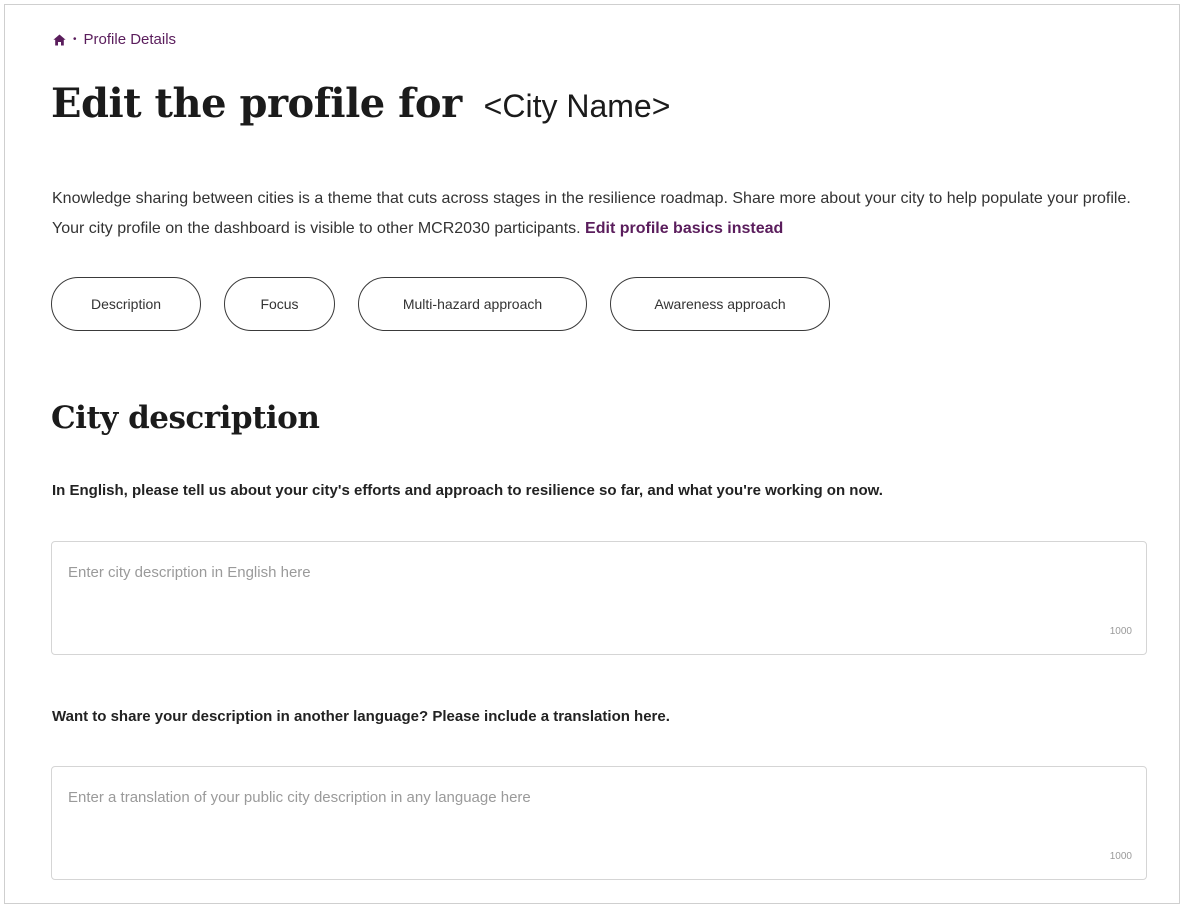 This screenshot has height=904, width=1185. I want to click on english-description-field: 1000, so click(599, 598).